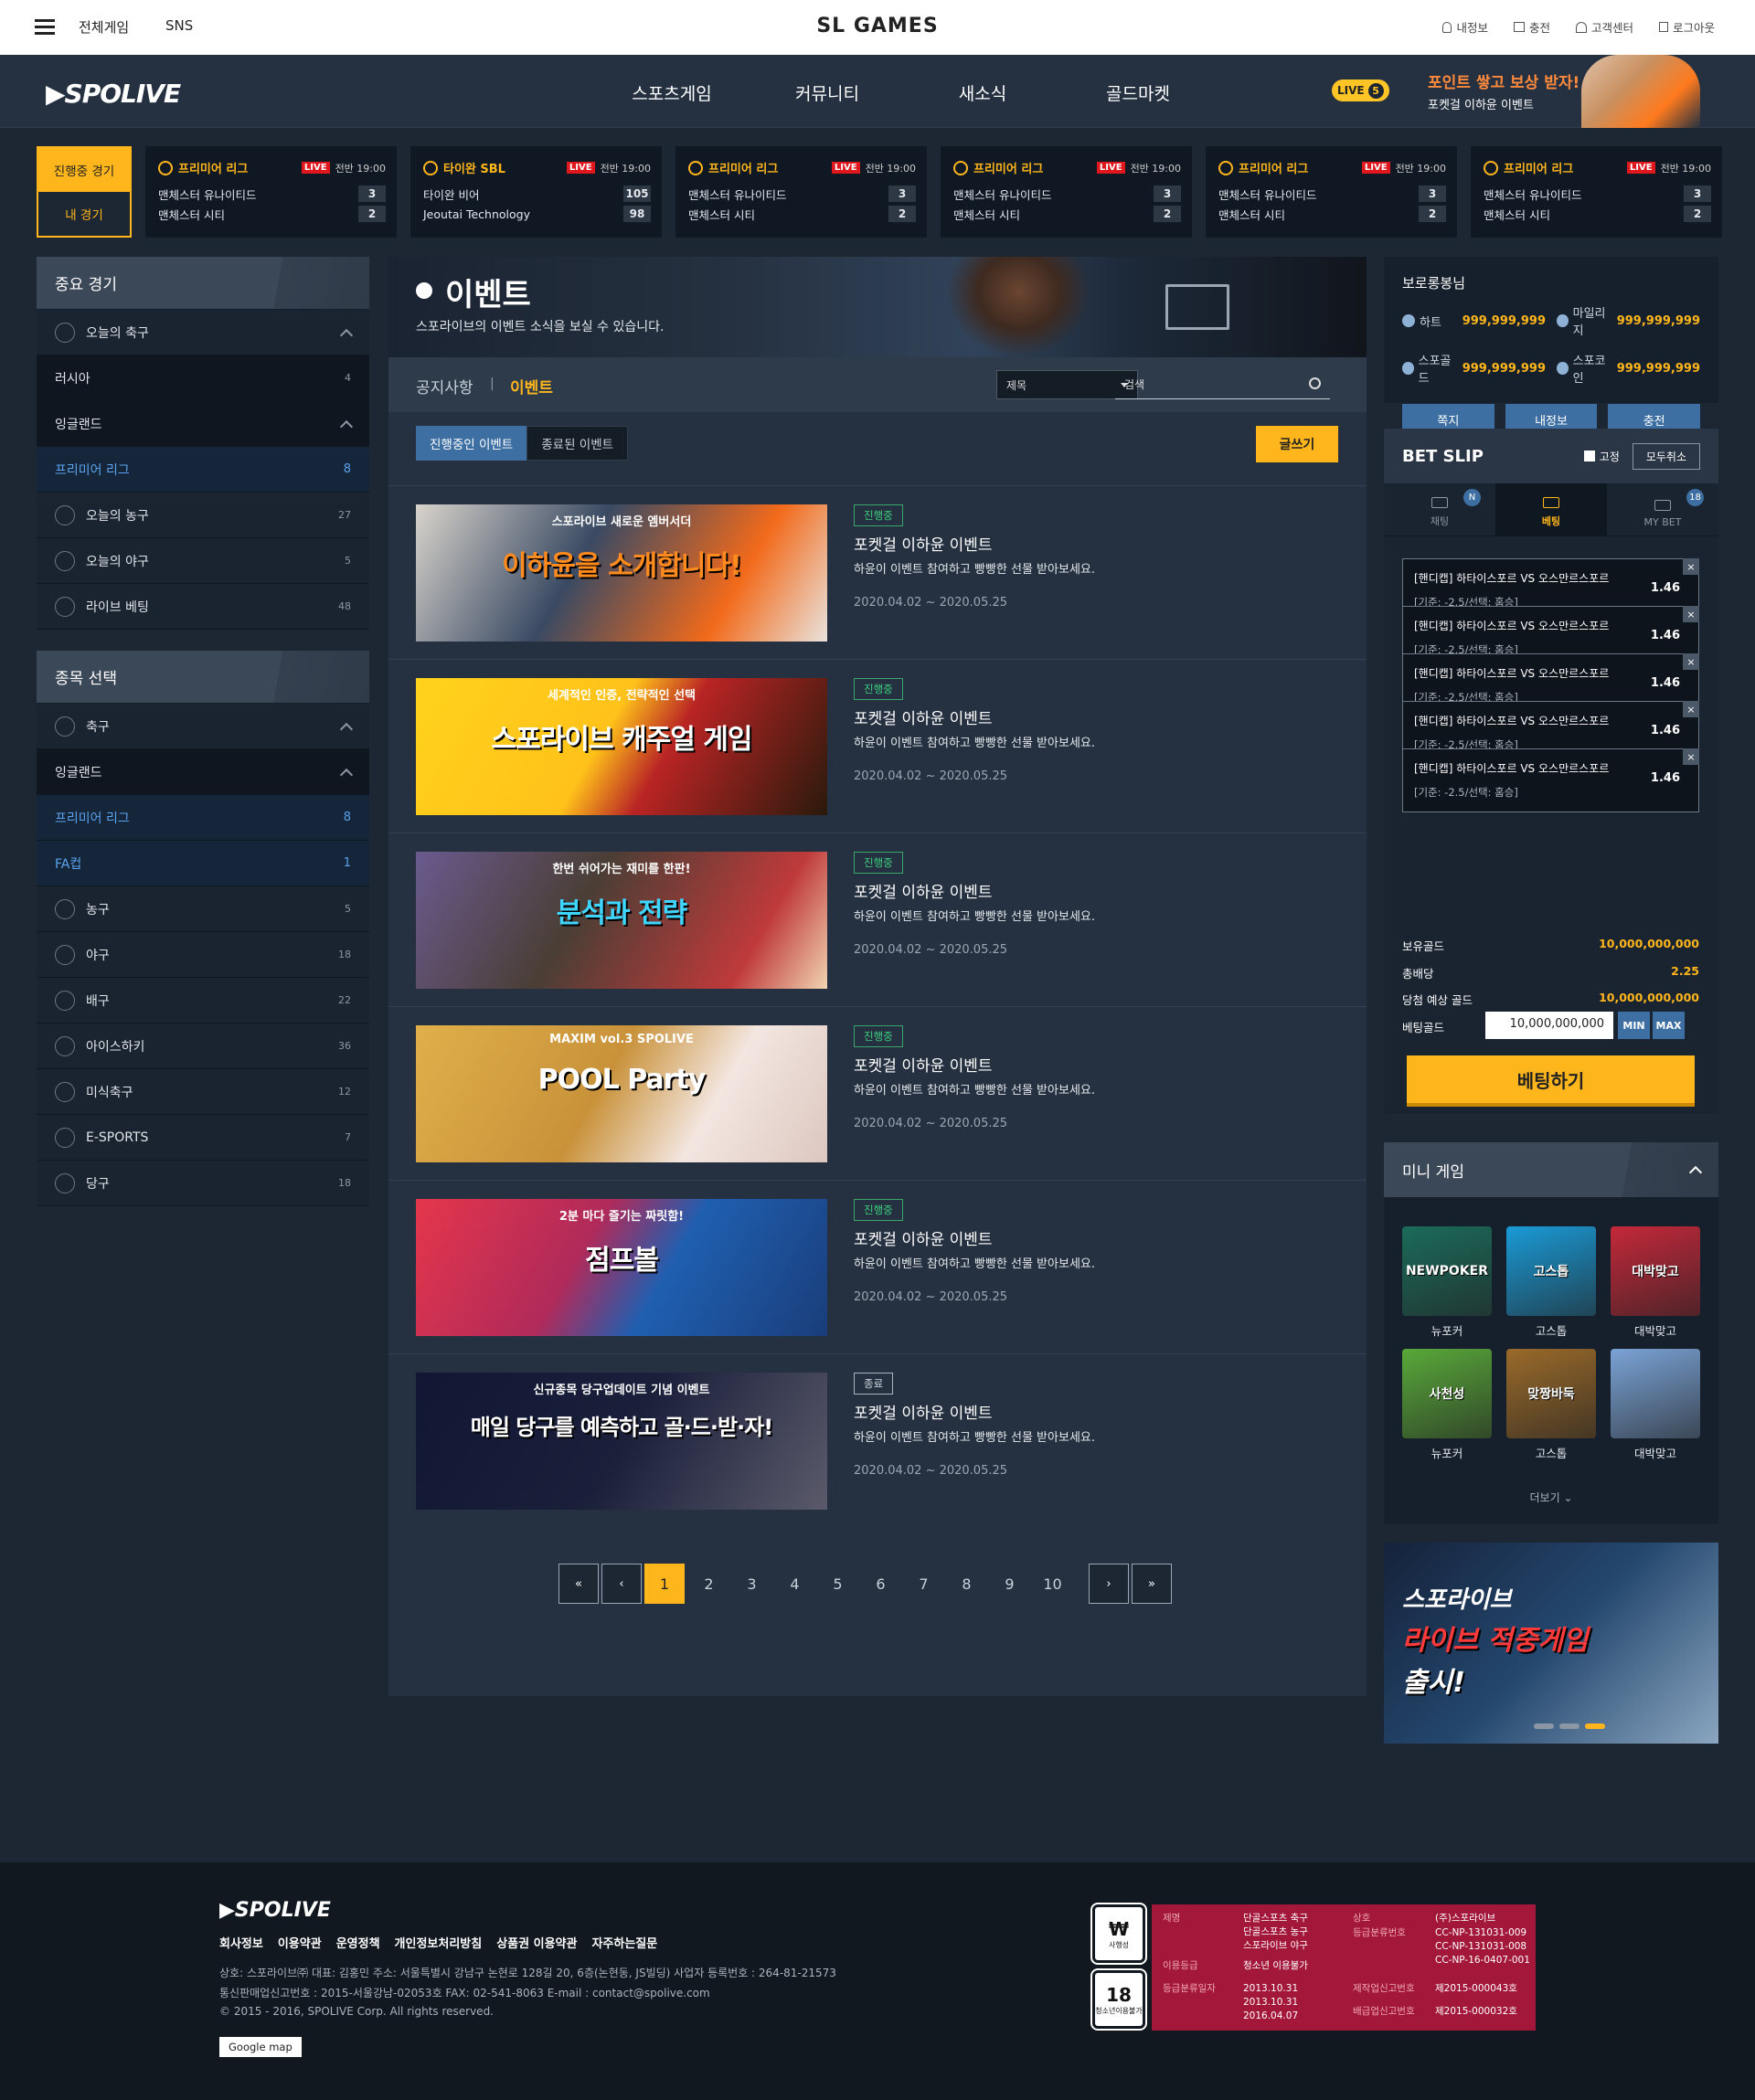  I want to click on tab-ongoing-events: 진행중인 이벤트, so click(472, 443).